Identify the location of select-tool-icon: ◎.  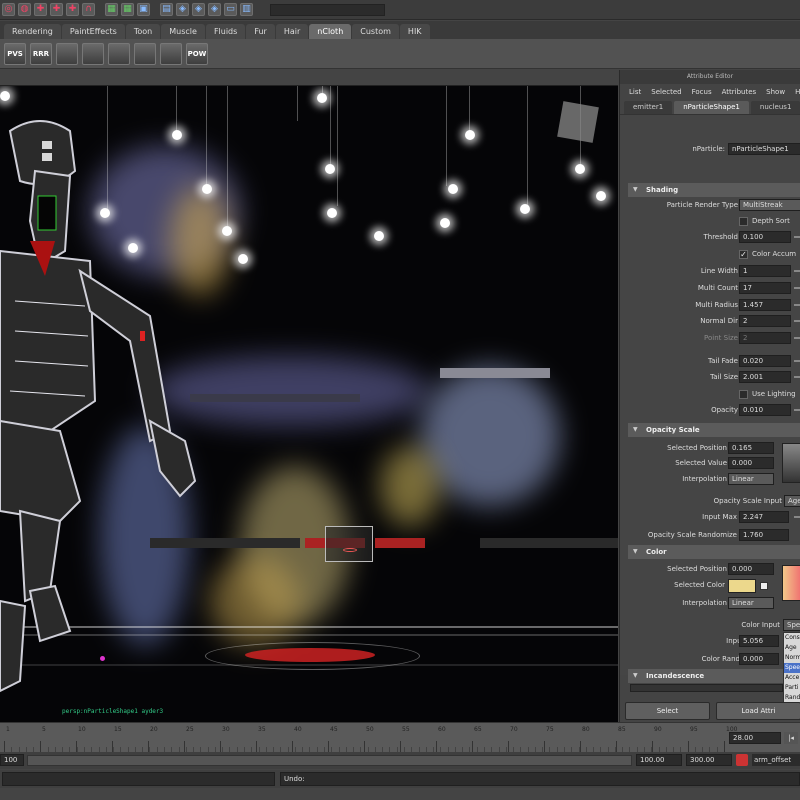
(8, 9).